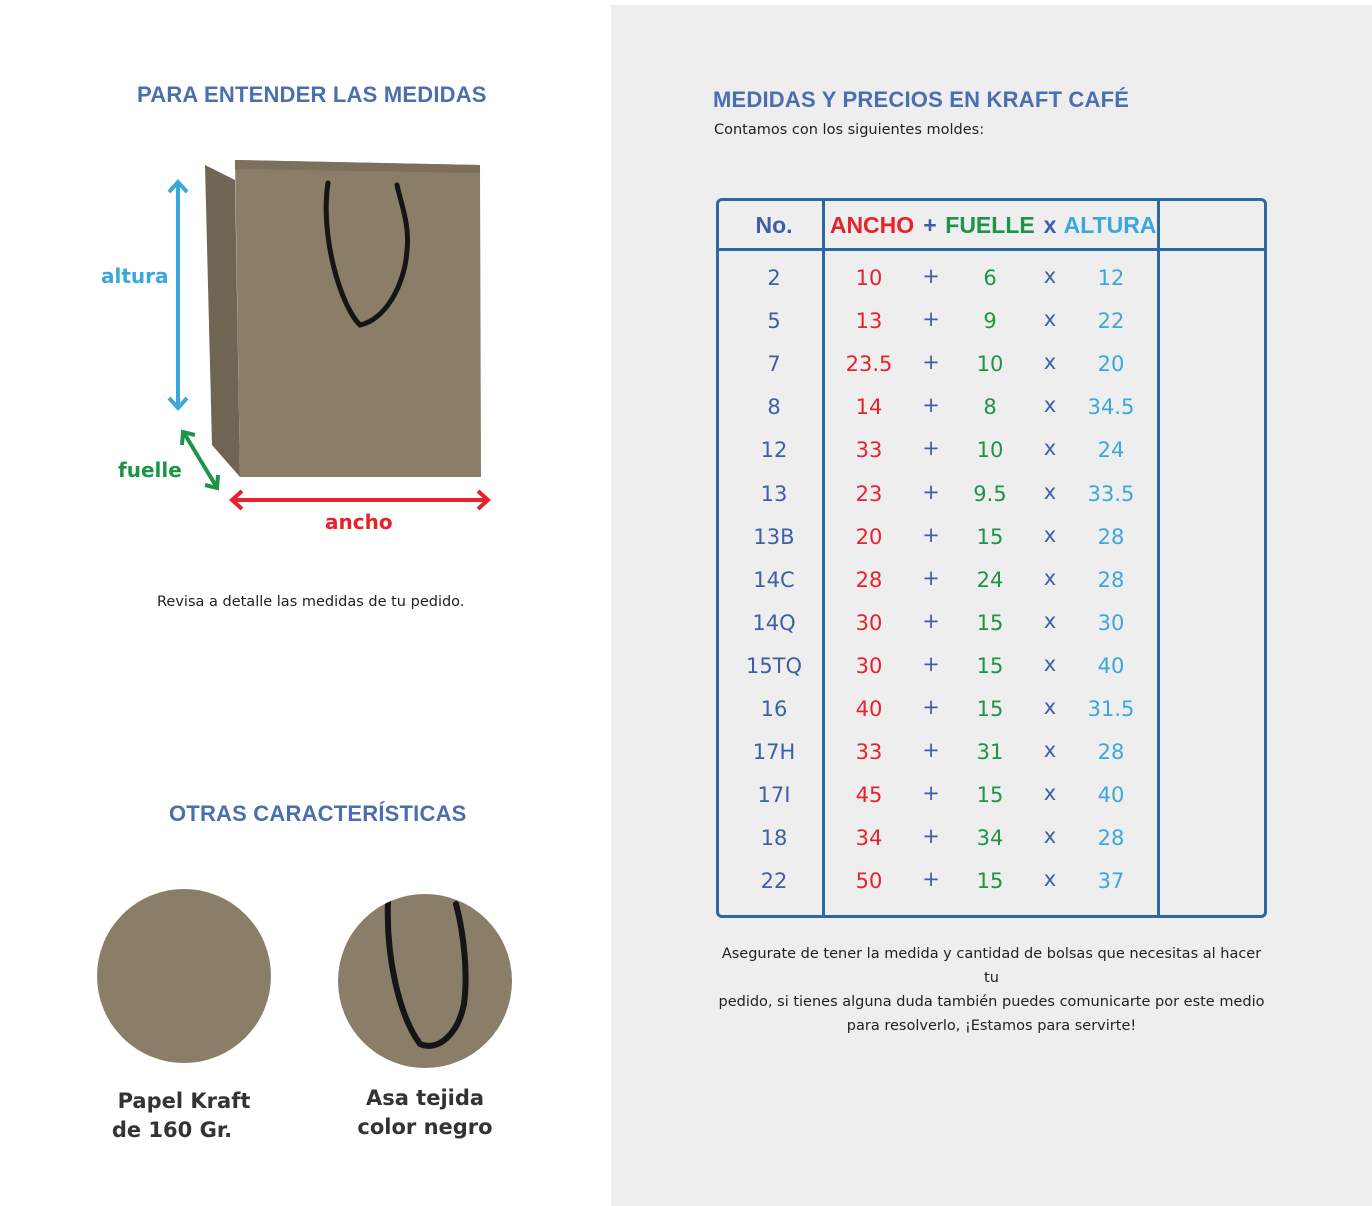 The width and height of the screenshot is (1372, 1206). I want to click on table-header-divider, so click(991, 249).